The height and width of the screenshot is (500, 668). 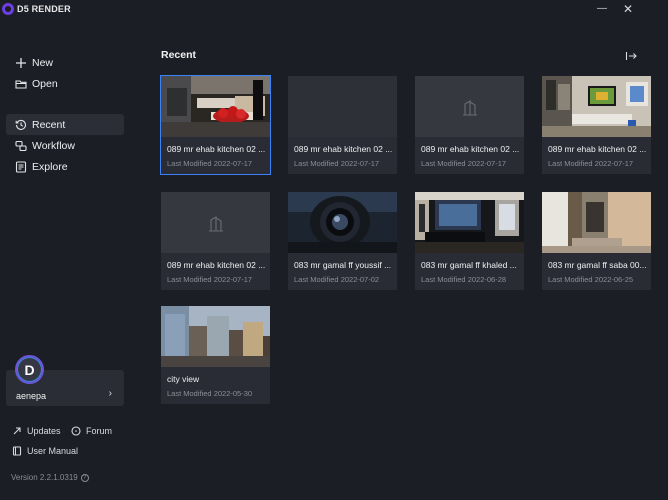 I want to click on username: aenepa, so click(x=31, y=396).